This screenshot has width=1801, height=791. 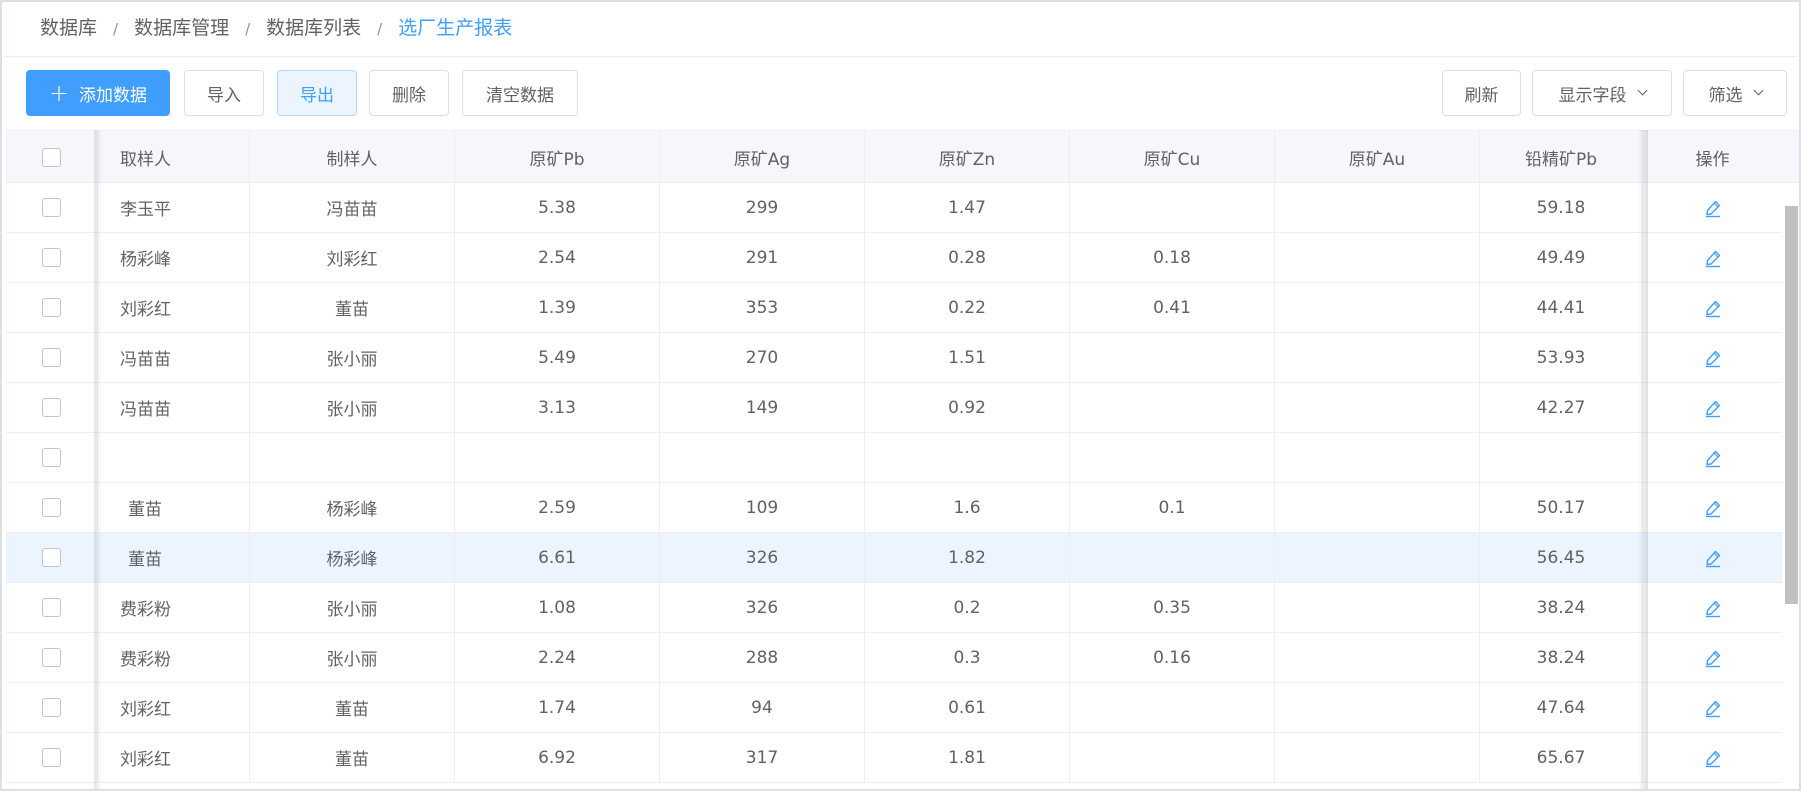 I want to click on cell-preparer: 董苗, so click(x=352, y=757).